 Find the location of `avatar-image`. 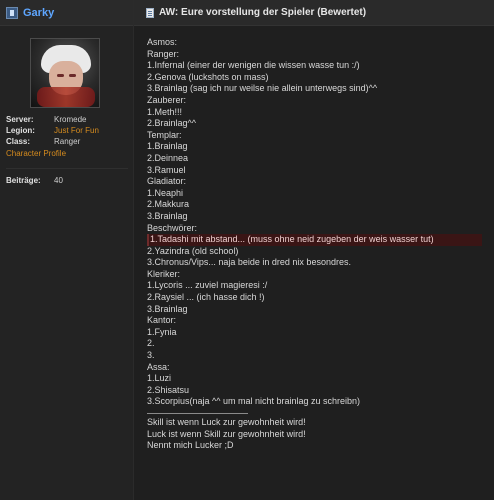

avatar-image is located at coordinates (65, 73).